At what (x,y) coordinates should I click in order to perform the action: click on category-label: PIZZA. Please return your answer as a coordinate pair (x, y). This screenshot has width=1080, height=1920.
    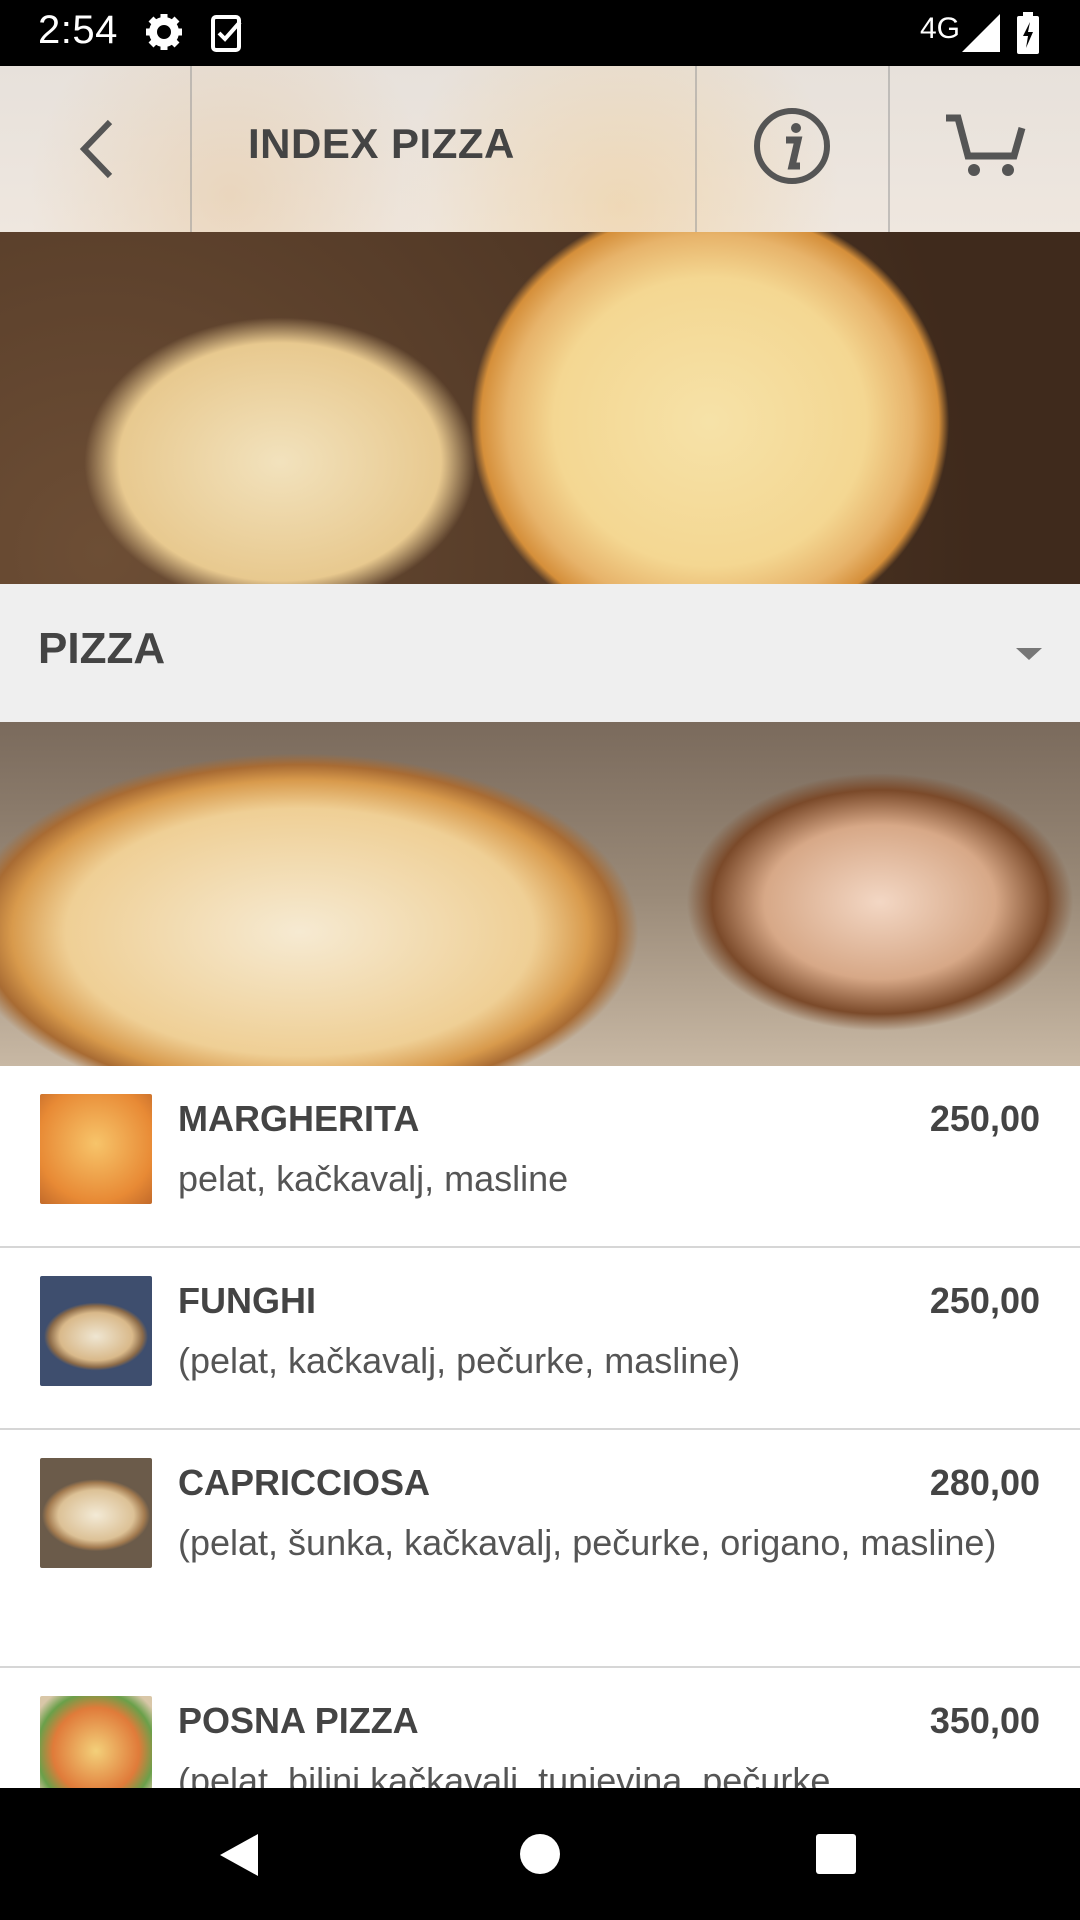
    Looking at the image, I should click on (102, 648).